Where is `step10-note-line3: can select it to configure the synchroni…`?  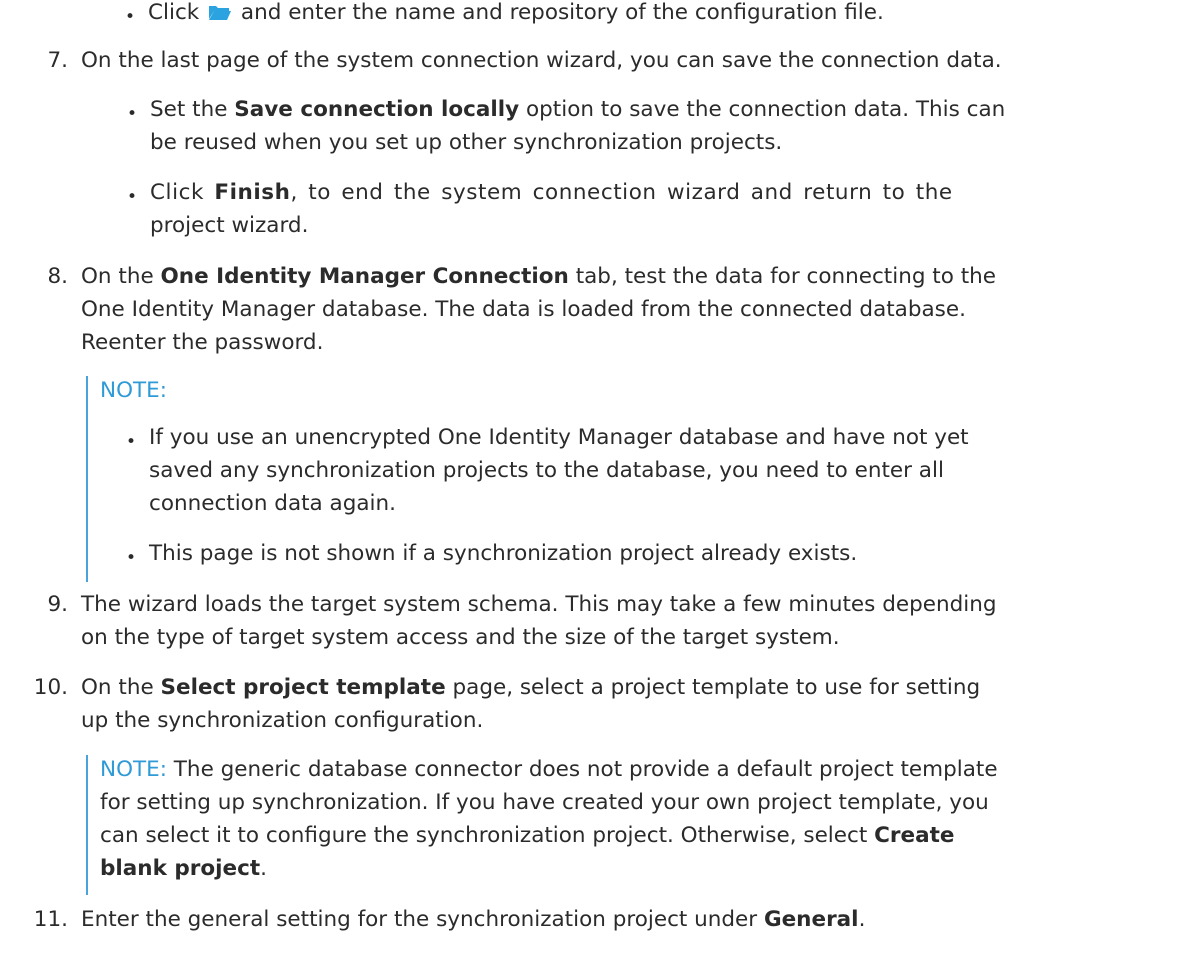 step10-note-line3: can select it to configure the synchroni… is located at coordinates (527, 835).